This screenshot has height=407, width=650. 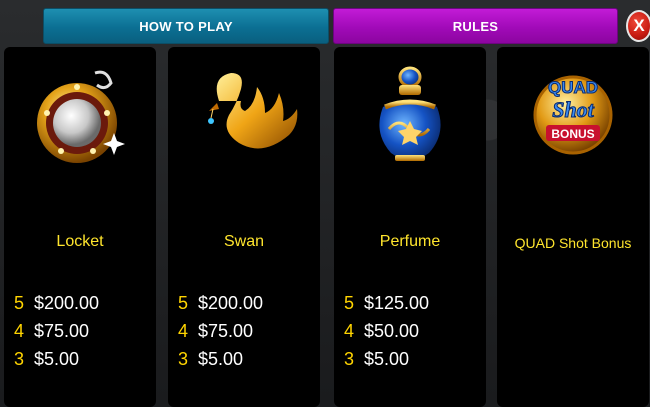 I want to click on swan-icon, so click(x=244, y=118).